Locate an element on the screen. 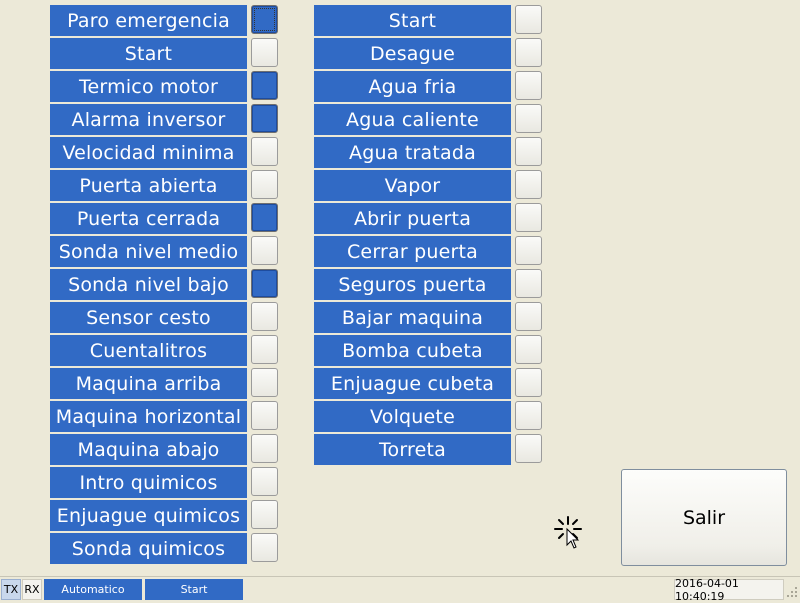 Image resolution: width=800 pixels, height=603 pixels. output-label: Volquete is located at coordinates (412, 416).